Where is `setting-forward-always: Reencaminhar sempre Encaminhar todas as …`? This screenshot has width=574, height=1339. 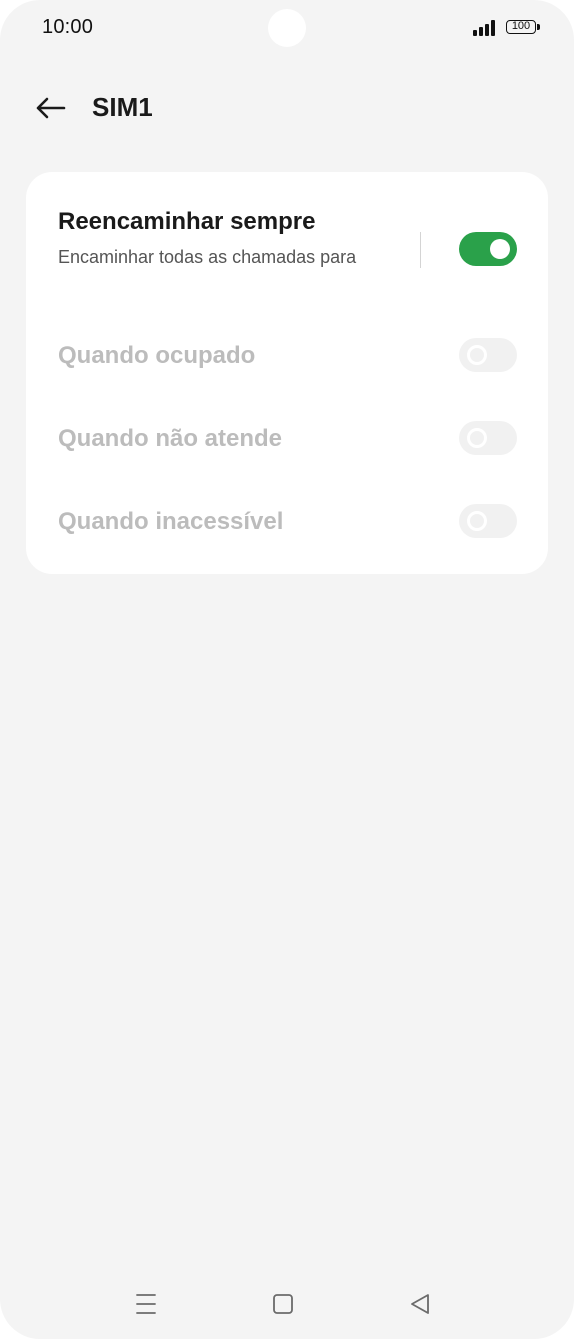
setting-forward-always: Reencaminhar sempre Encaminhar todas as … is located at coordinates (287, 247).